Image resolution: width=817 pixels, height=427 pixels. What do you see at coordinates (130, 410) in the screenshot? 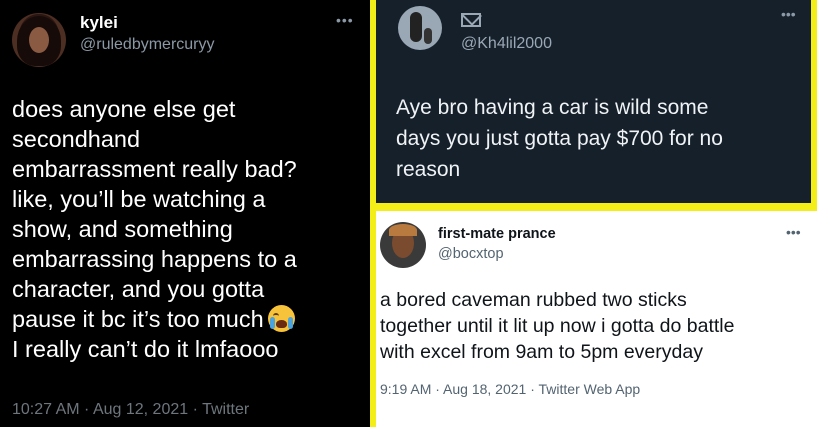
I see `tweet-timestamp: 10:27 AM · Aug 12, 2021 · Twitter` at bounding box center [130, 410].